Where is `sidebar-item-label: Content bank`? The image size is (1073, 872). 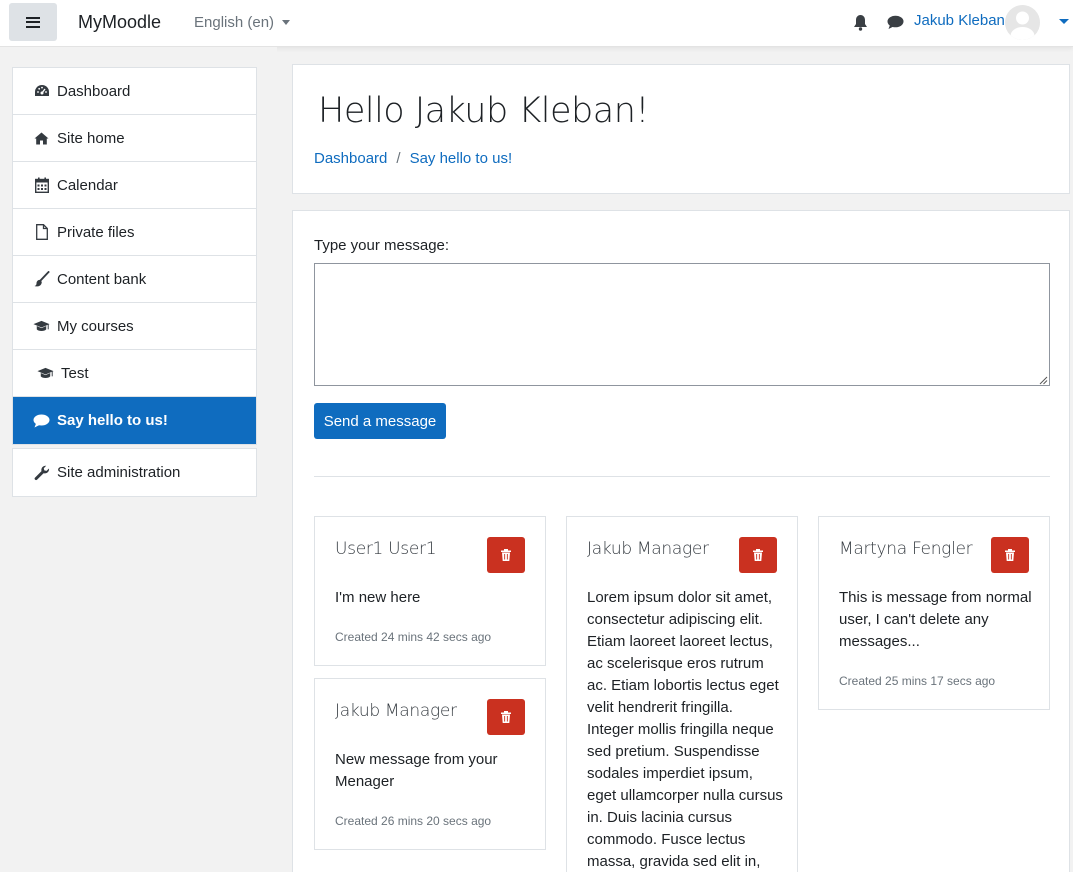
sidebar-item-label: Content bank is located at coordinates (102, 279).